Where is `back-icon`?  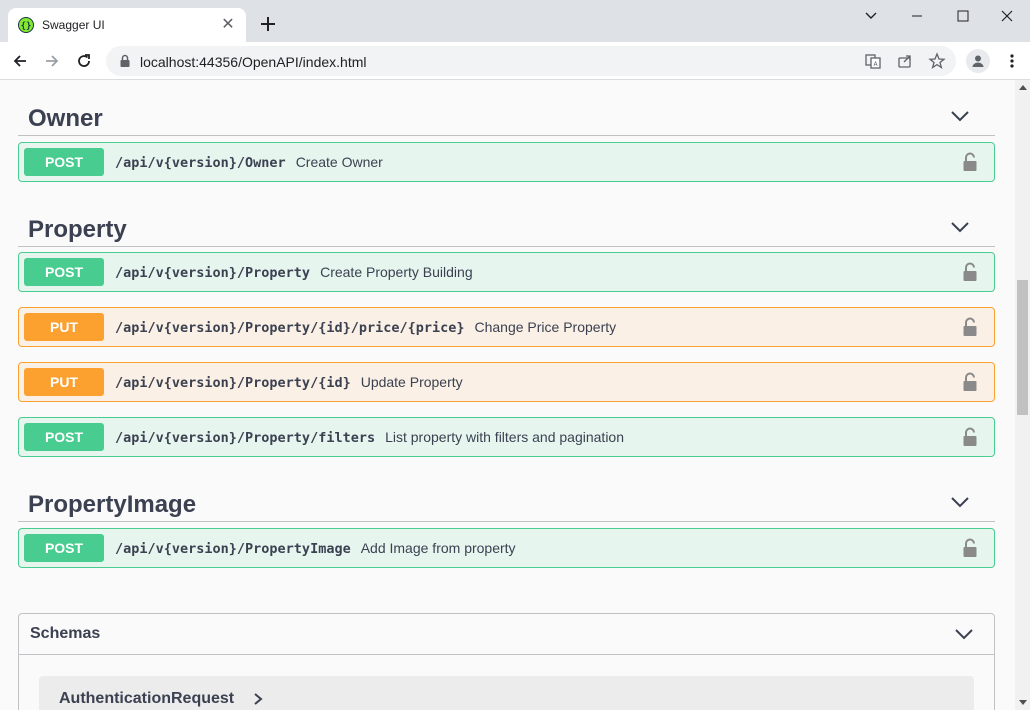
back-icon is located at coordinates (20, 61).